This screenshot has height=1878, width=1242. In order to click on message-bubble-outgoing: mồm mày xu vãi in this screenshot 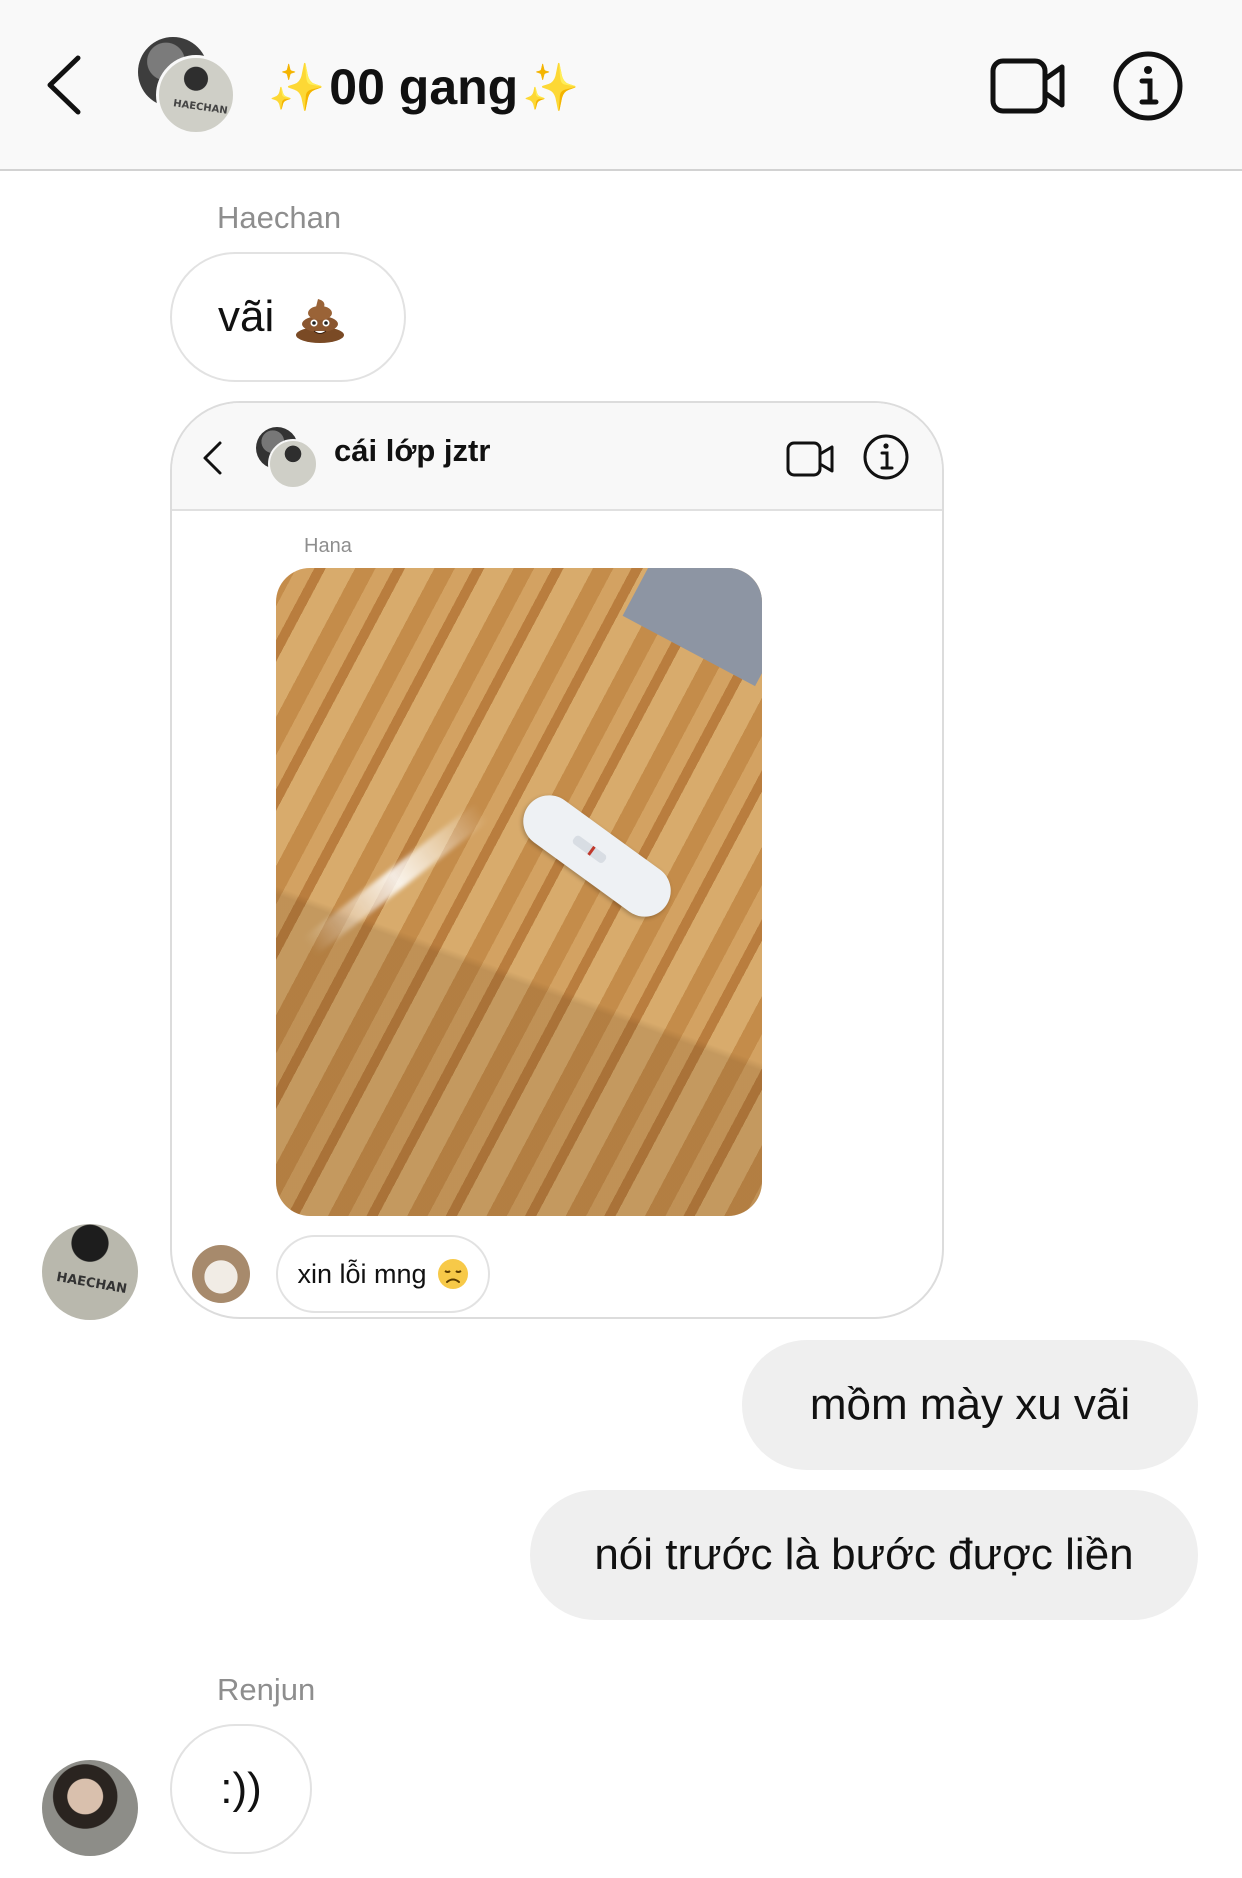, I will do `click(970, 1405)`.